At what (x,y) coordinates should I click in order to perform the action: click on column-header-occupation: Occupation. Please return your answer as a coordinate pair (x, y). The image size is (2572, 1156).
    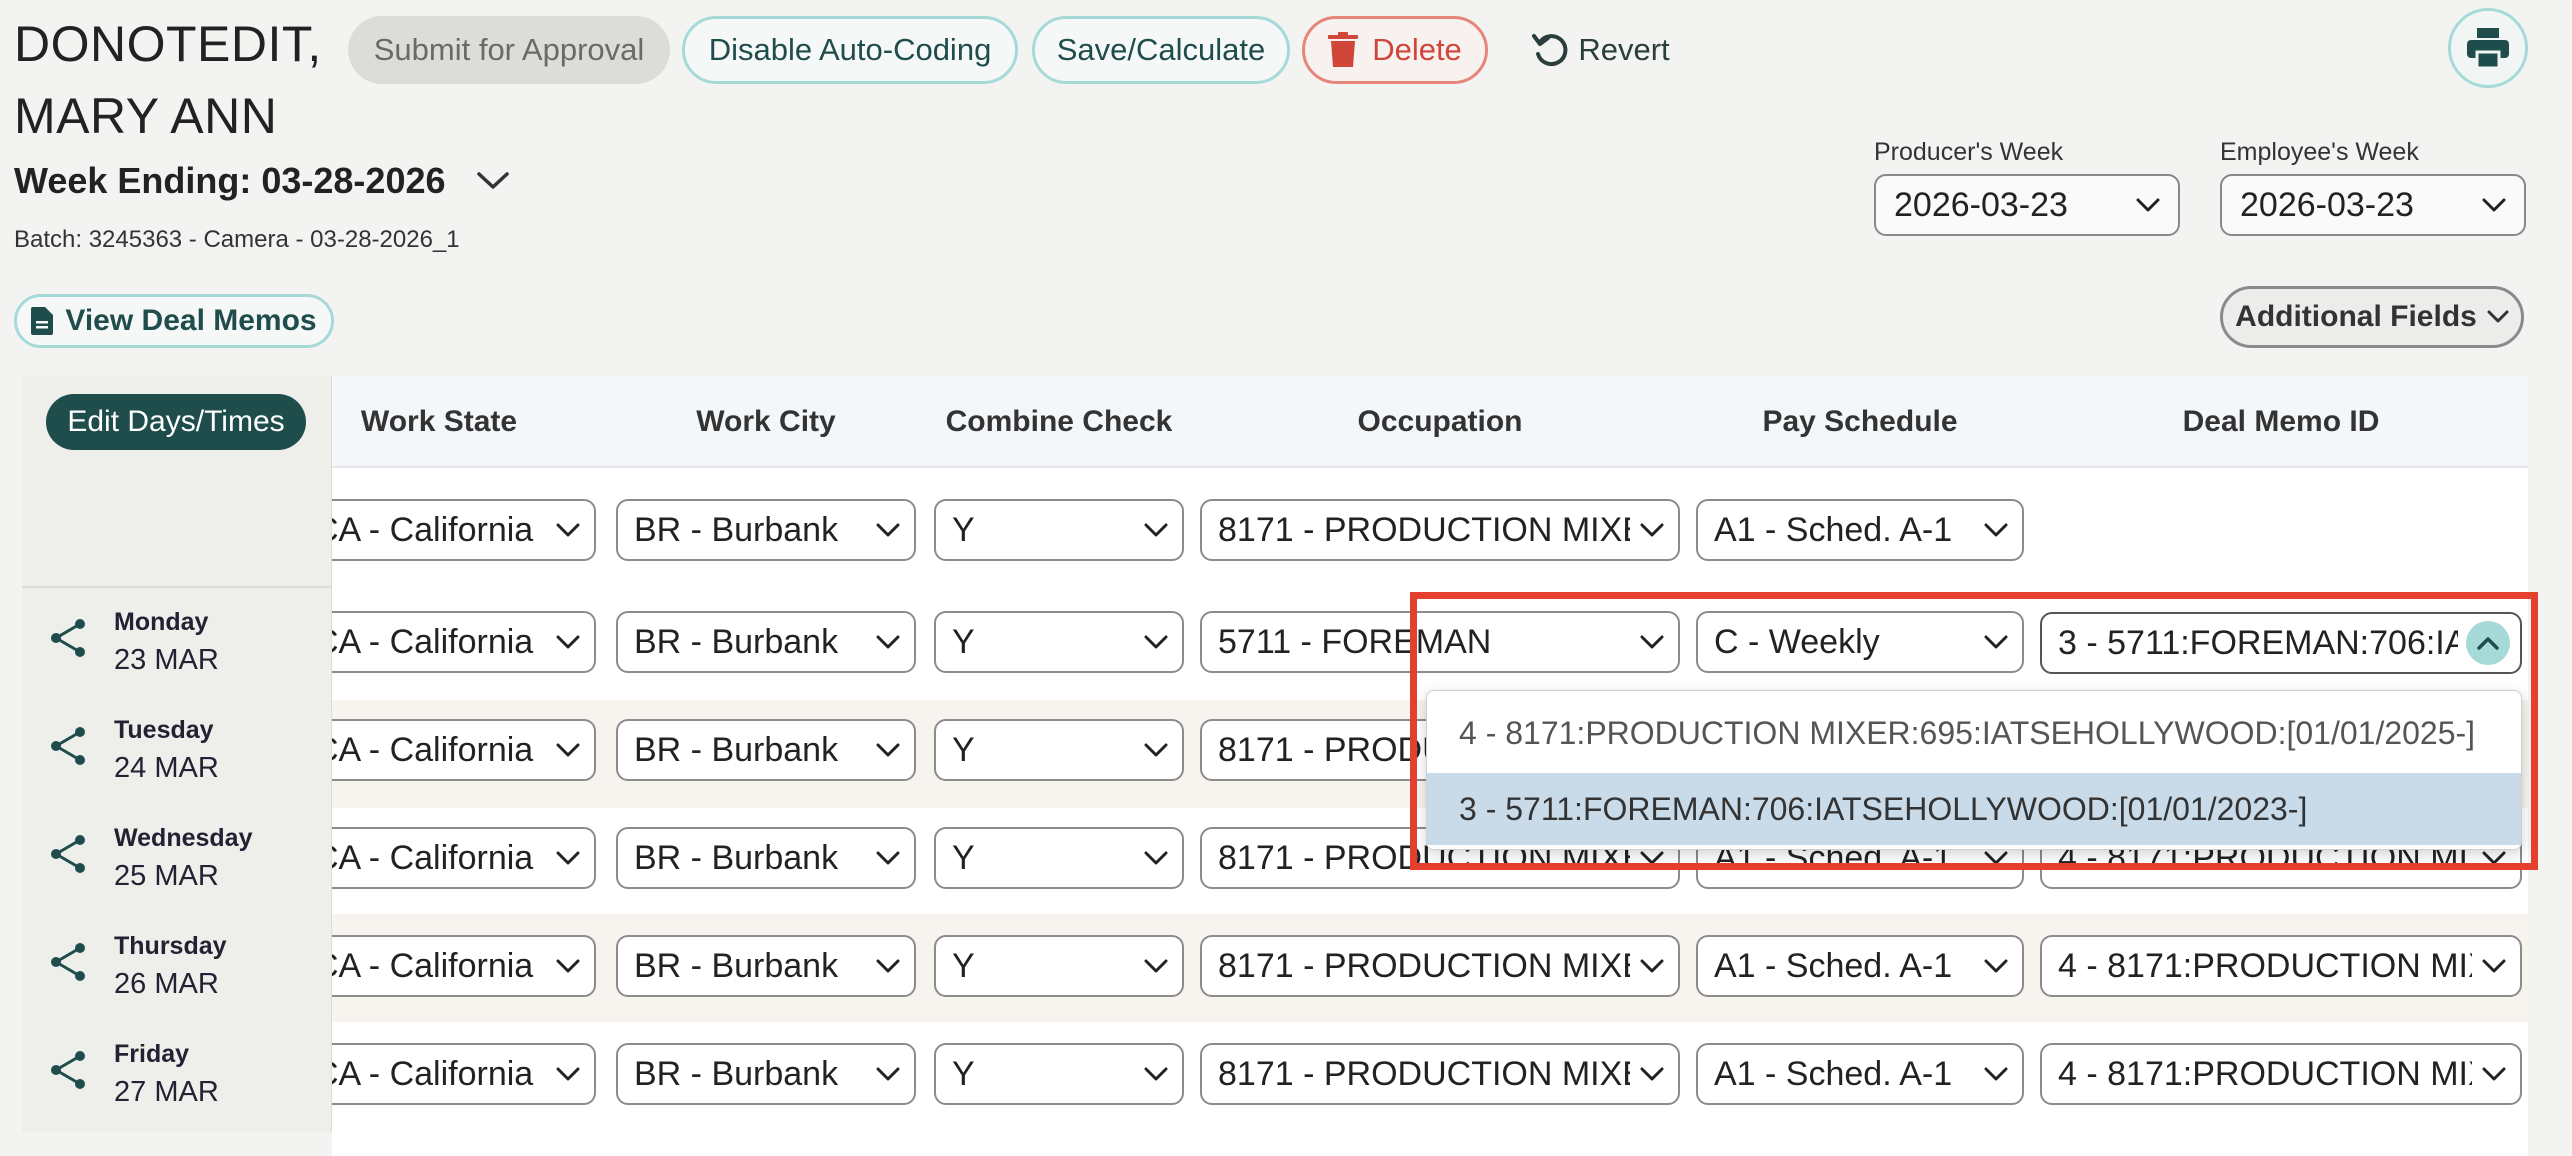
    Looking at the image, I should click on (1440, 422).